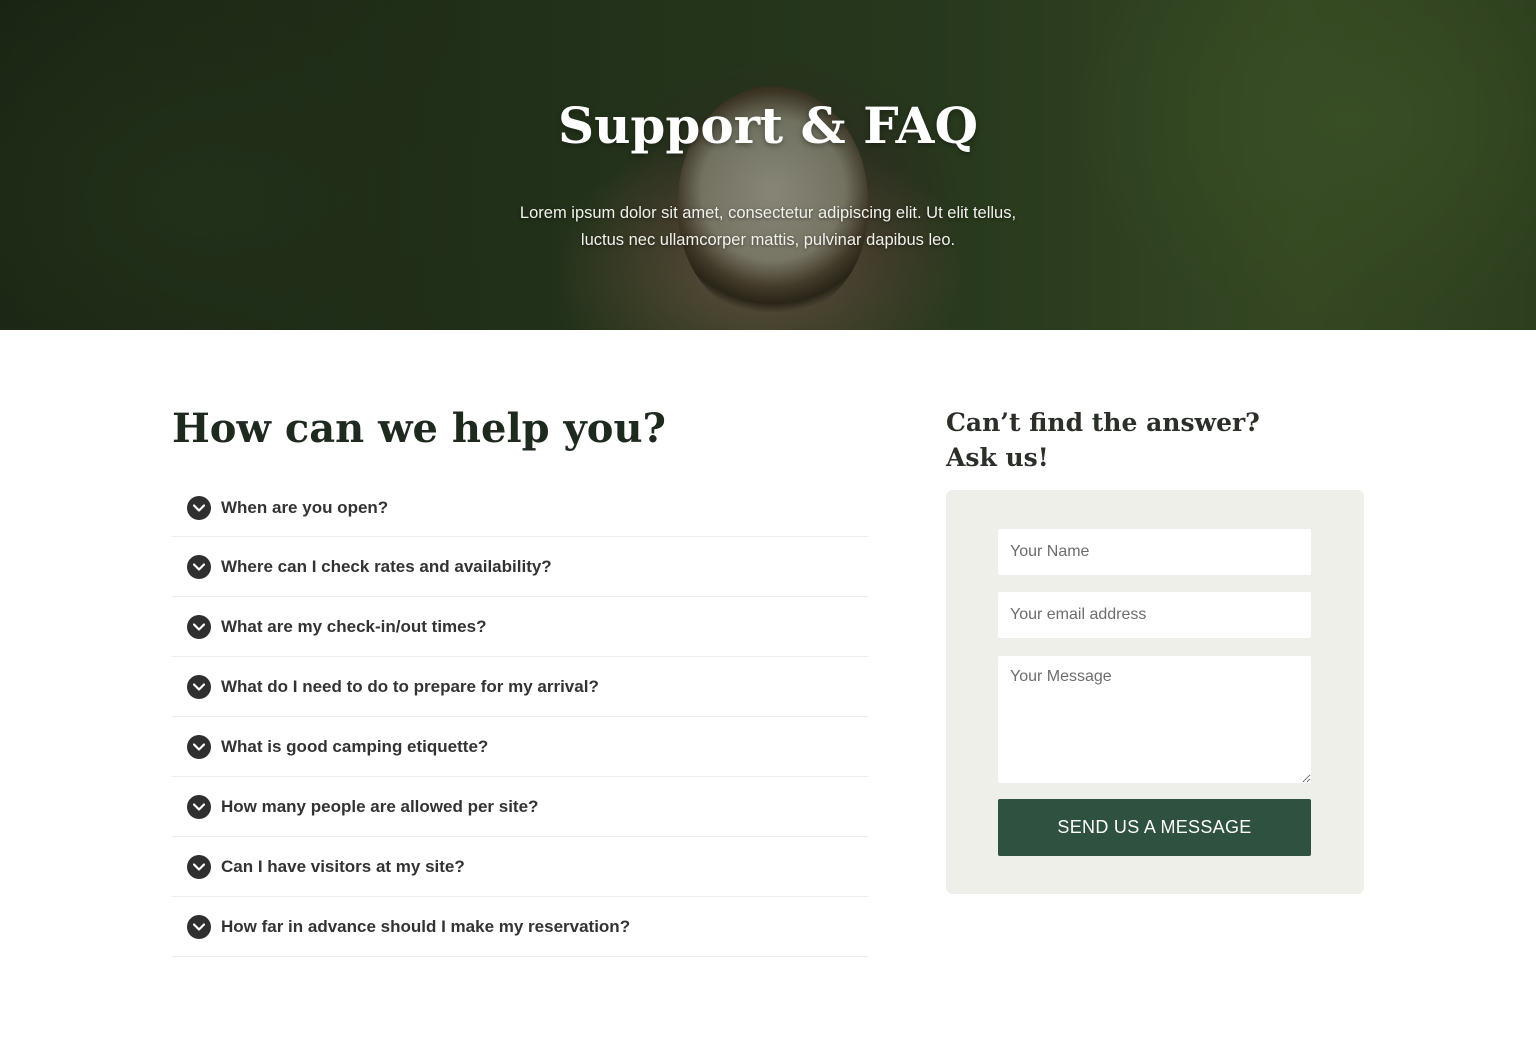 The height and width of the screenshot is (1037, 1536). Describe the element at coordinates (520, 627) in the screenshot. I see `faq-item: What are my check-in/out times?` at that location.